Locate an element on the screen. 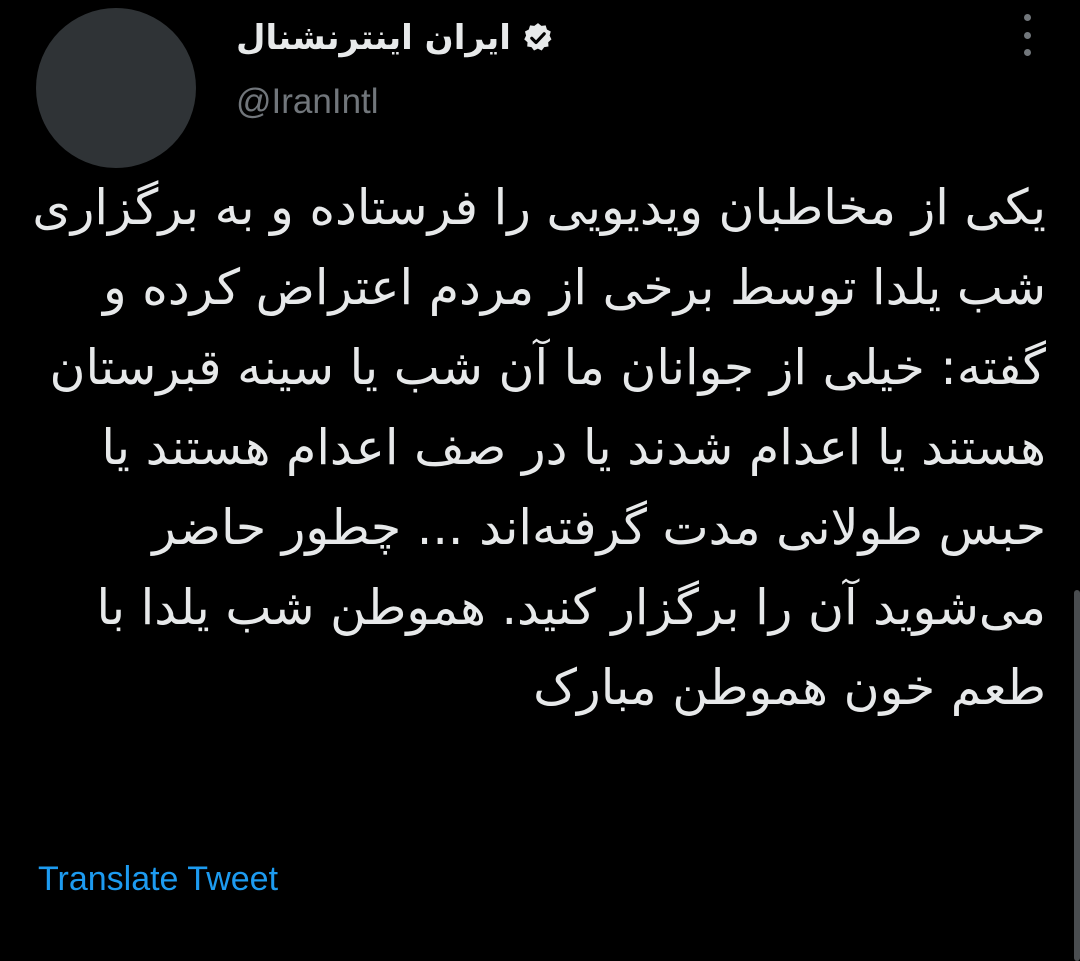 This screenshot has height=961, width=1080. author-display-name: ایران اینترنشنال is located at coordinates (373, 38).